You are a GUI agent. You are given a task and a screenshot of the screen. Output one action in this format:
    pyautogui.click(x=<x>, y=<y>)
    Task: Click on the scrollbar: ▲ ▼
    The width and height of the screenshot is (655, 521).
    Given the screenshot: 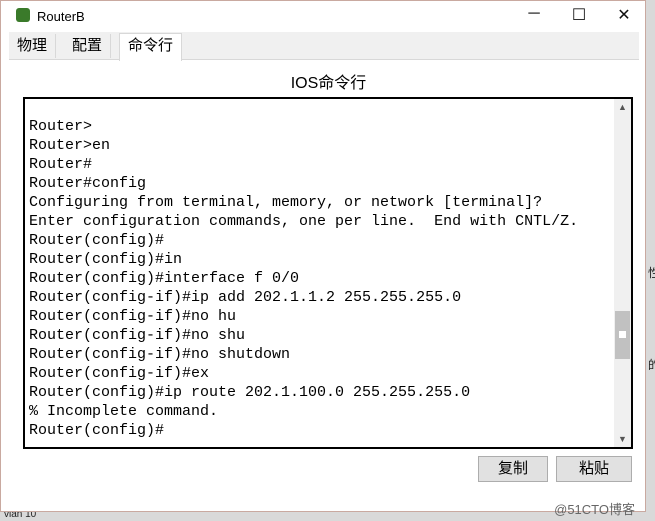 What is the action you would take?
    pyautogui.click(x=622, y=273)
    